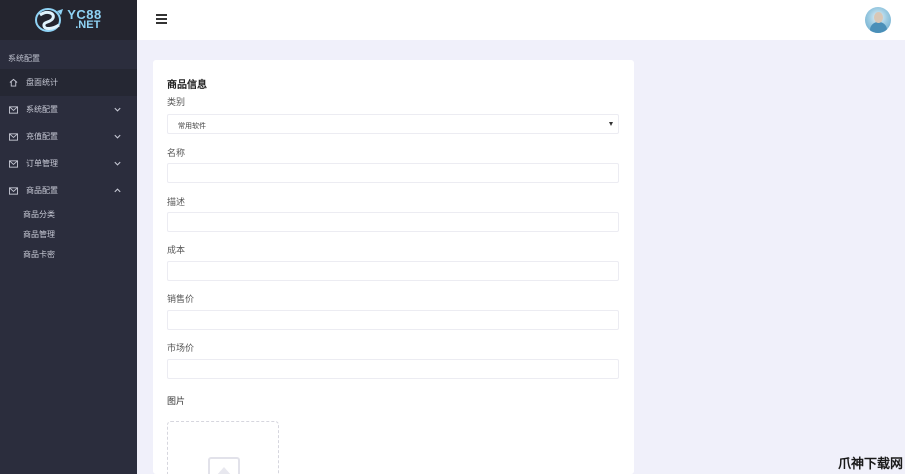  I want to click on sidebar-item-label: 订单管理, so click(42, 163).